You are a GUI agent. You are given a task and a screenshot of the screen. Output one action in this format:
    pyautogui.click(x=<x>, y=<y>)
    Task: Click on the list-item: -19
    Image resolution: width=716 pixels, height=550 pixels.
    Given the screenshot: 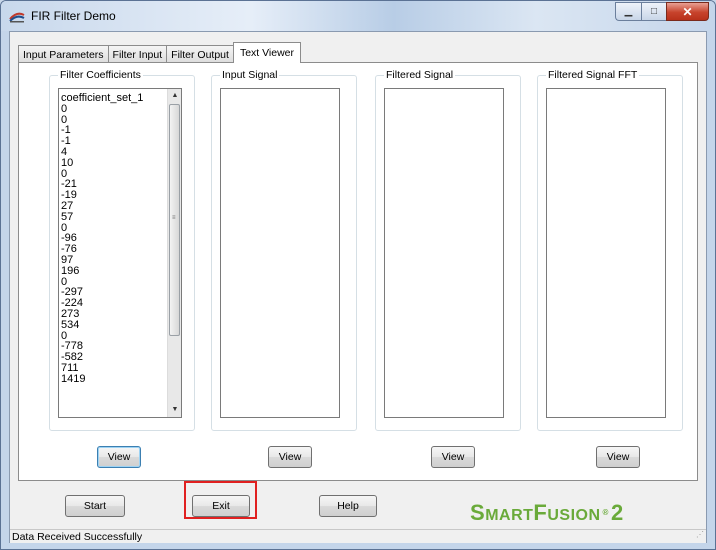 What is the action you would take?
    pyautogui.click(x=111, y=195)
    